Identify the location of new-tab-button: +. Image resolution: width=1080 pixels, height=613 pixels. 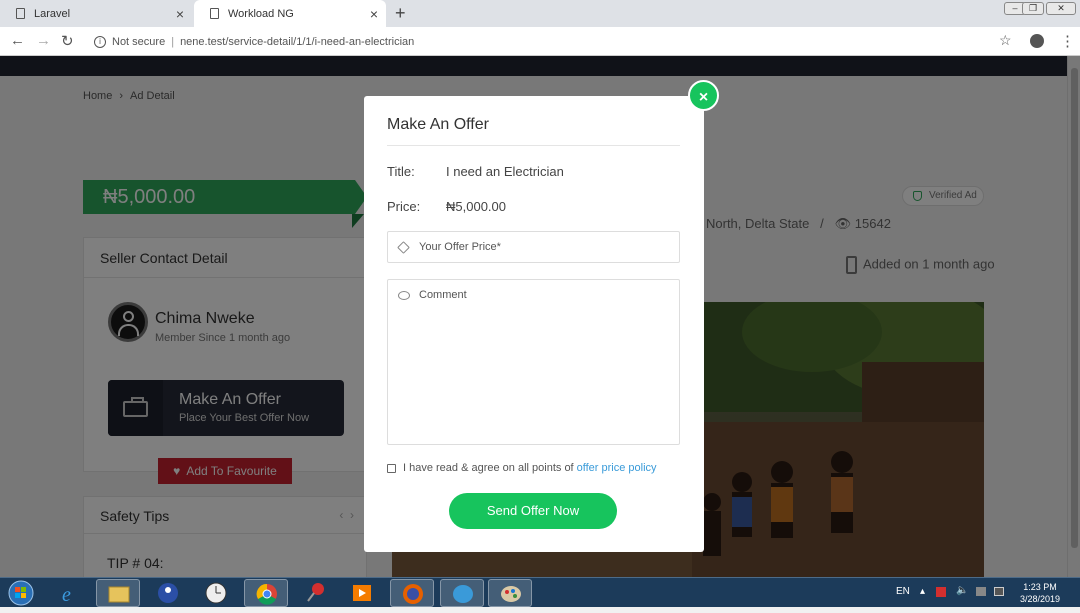
(400, 13).